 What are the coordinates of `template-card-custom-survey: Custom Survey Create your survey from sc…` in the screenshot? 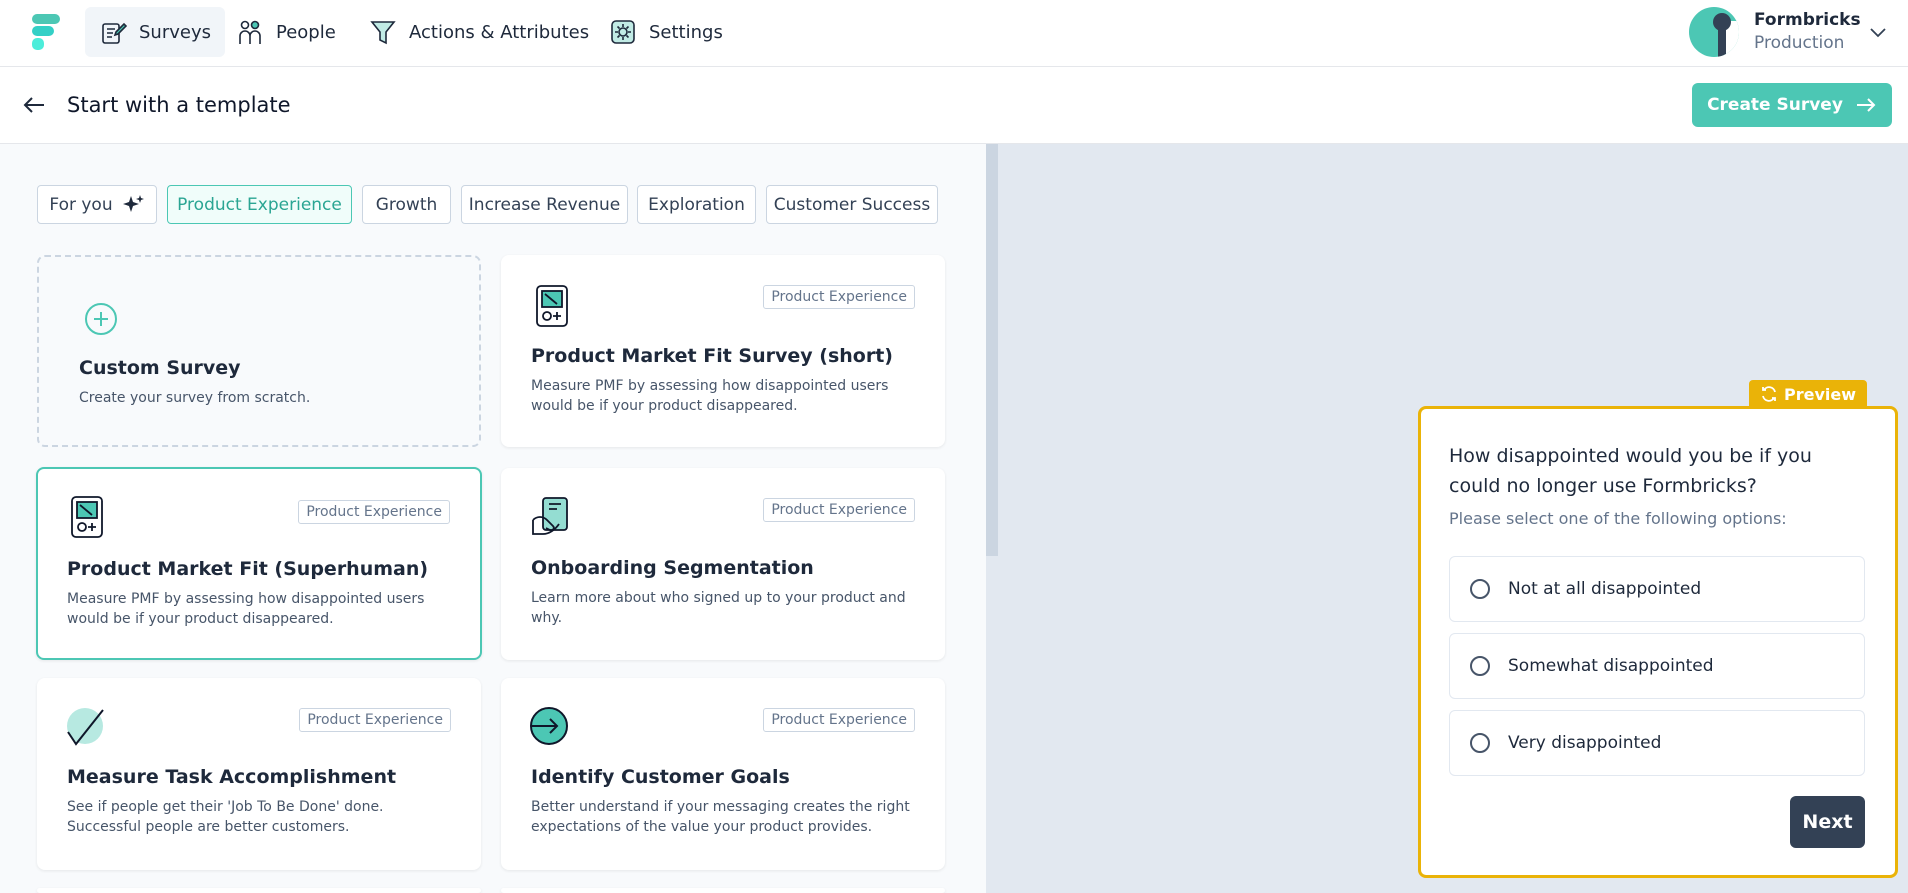 It's located at (259, 351).